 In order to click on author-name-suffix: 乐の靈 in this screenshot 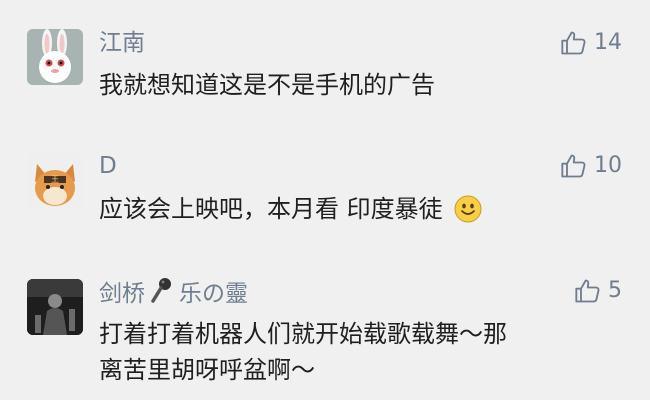, I will do `click(213, 294)`.